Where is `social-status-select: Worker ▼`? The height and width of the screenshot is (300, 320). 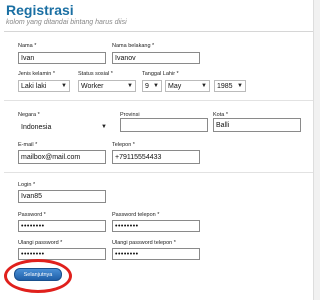 social-status-select: Worker ▼ is located at coordinates (107, 86).